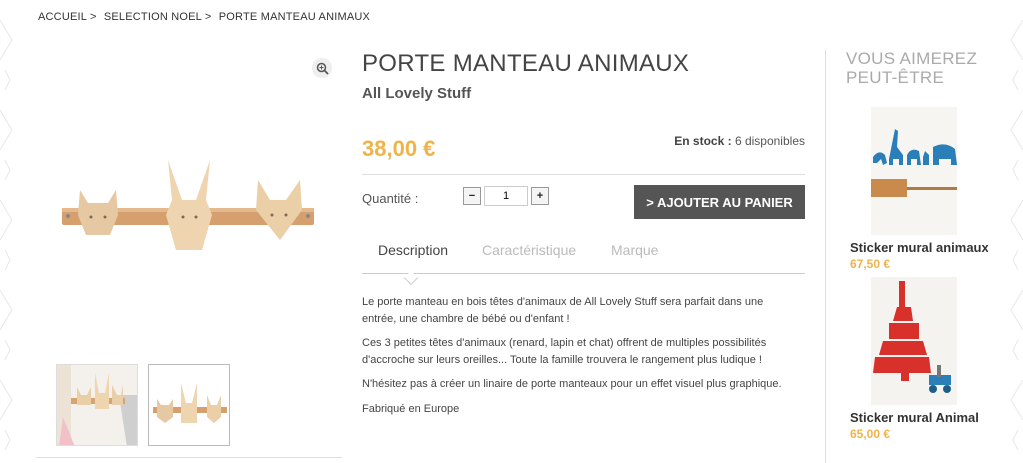  Describe the element at coordinates (6, 235) in the screenshot. I see `background-pattern-left` at that location.